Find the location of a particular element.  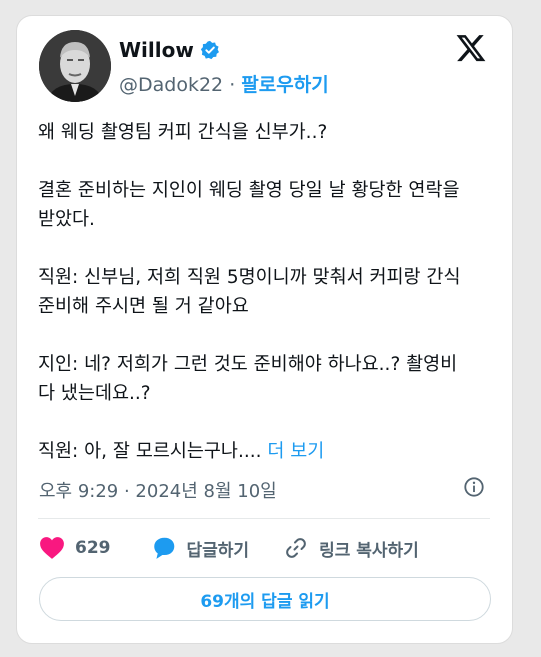

divider is located at coordinates (264, 518).